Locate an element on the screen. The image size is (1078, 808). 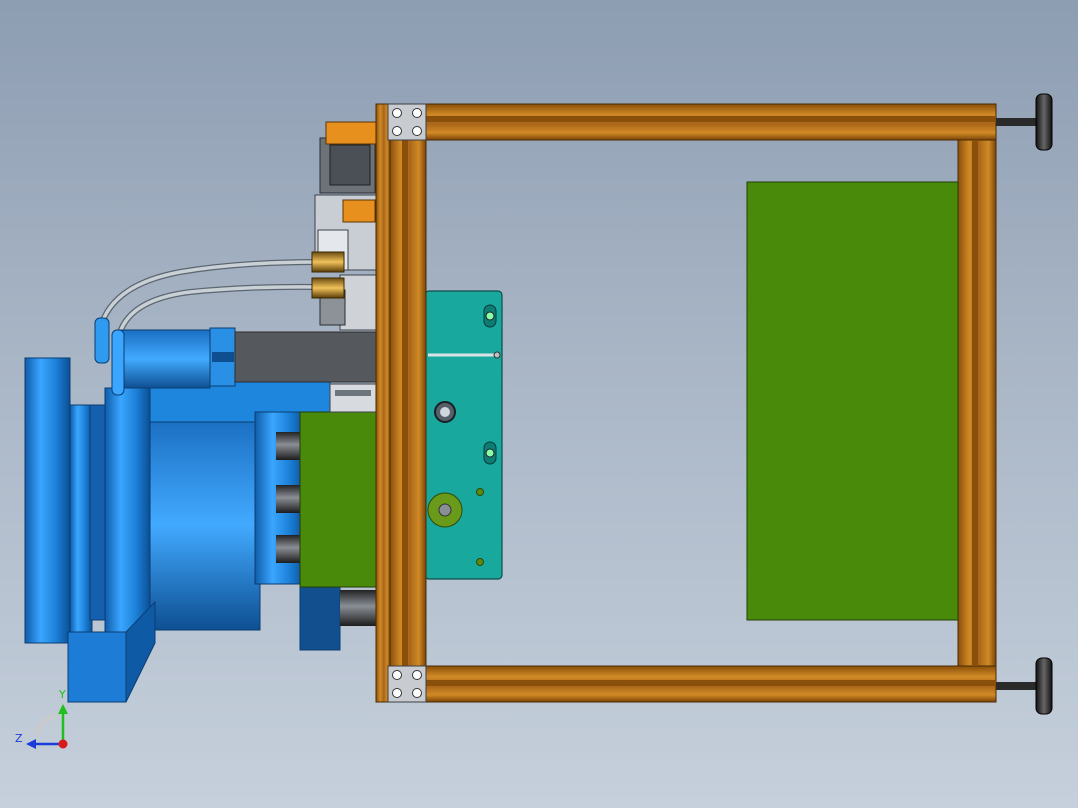
y-axis-label: Y is located at coordinates (62, 694).